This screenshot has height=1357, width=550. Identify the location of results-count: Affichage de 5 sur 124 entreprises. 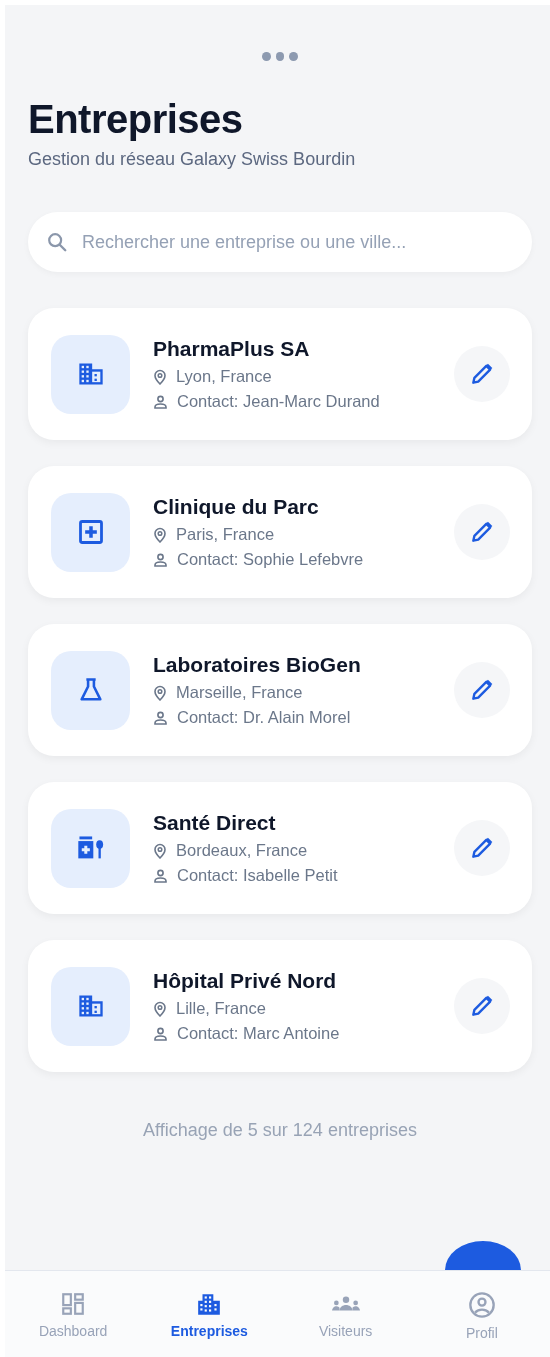
(280, 1130).